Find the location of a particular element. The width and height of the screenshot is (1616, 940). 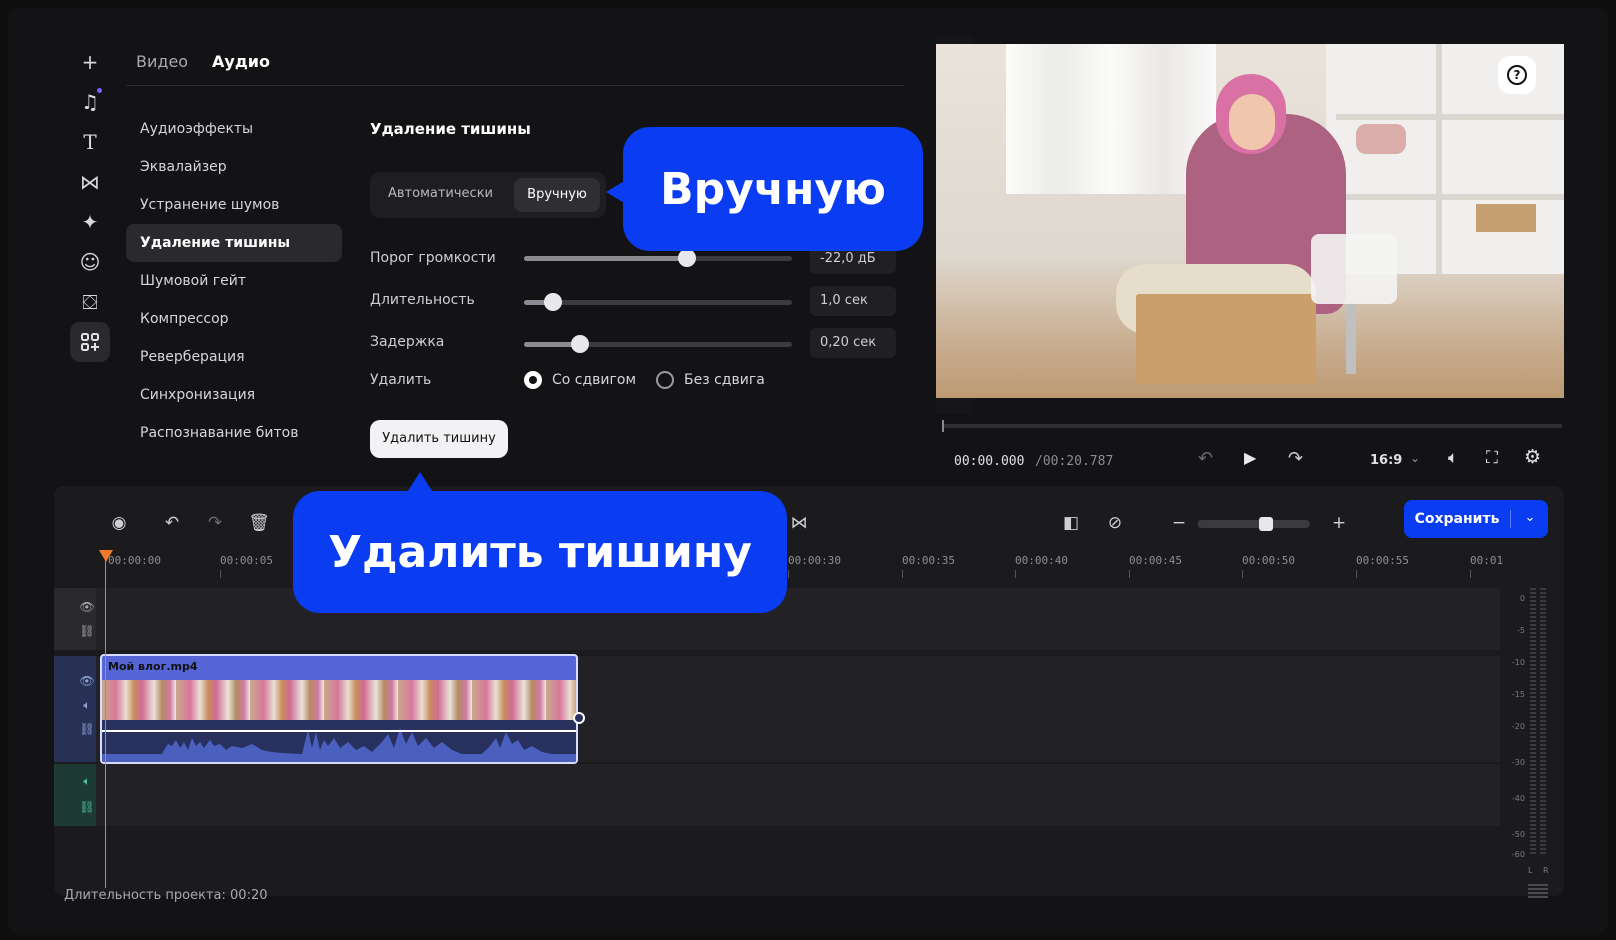

radio-noshift is located at coordinates (665, 380).